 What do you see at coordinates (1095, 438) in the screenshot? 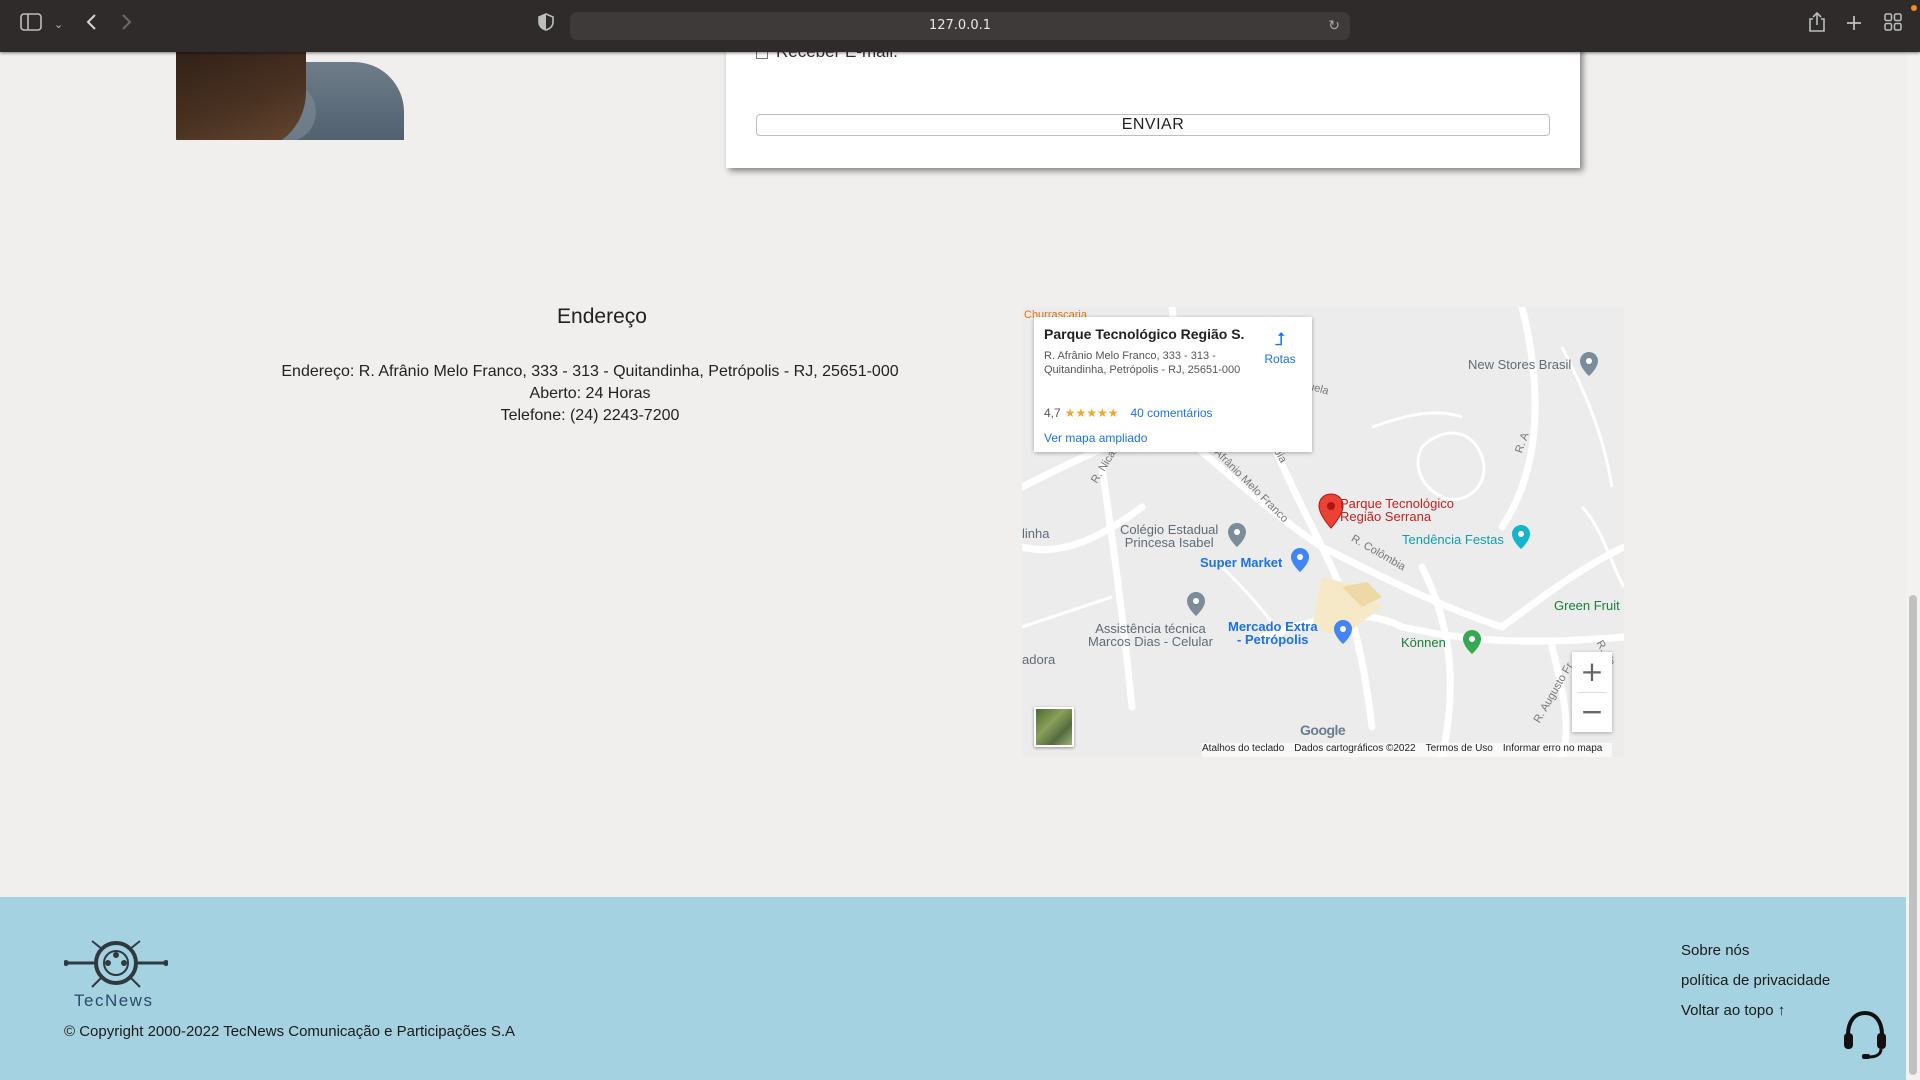
I see `view-larger-map-link: Ver mapa ampliado` at bounding box center [1095, 438].